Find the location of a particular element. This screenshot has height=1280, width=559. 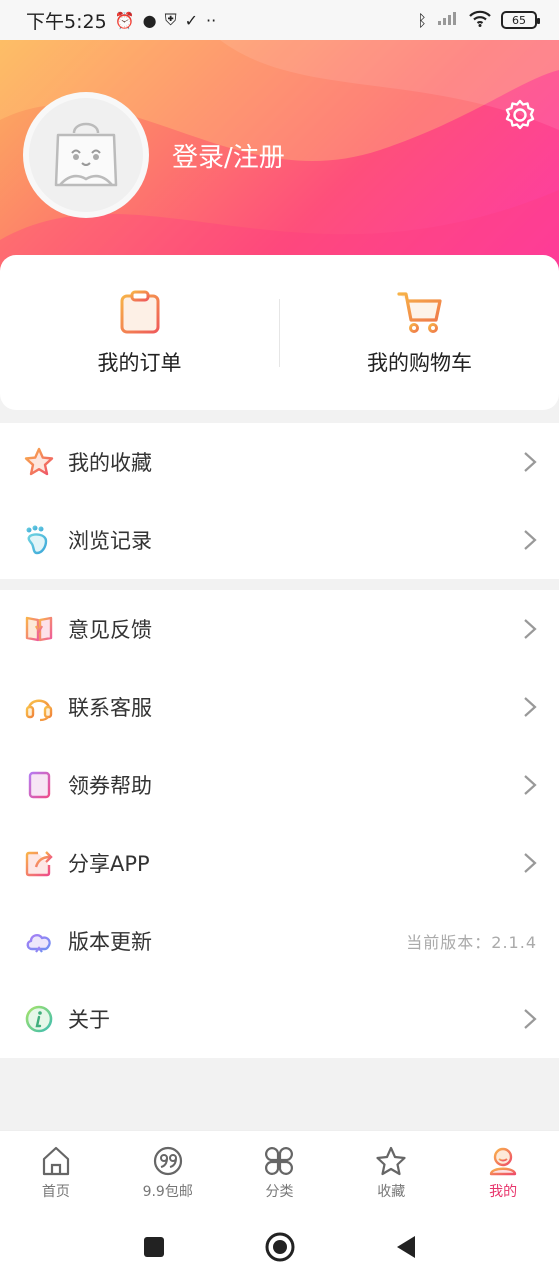

my-orders-label: 我的订单 is located at coordinates (139, 362).